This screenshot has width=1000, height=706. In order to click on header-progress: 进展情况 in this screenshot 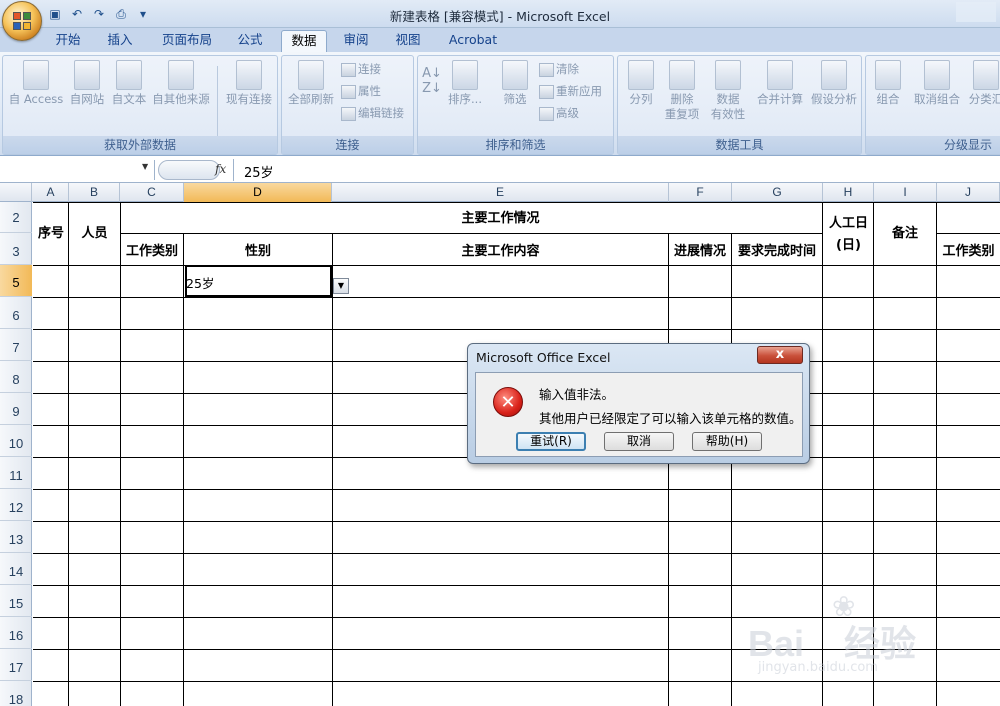, I will do `click(700, 249)`.